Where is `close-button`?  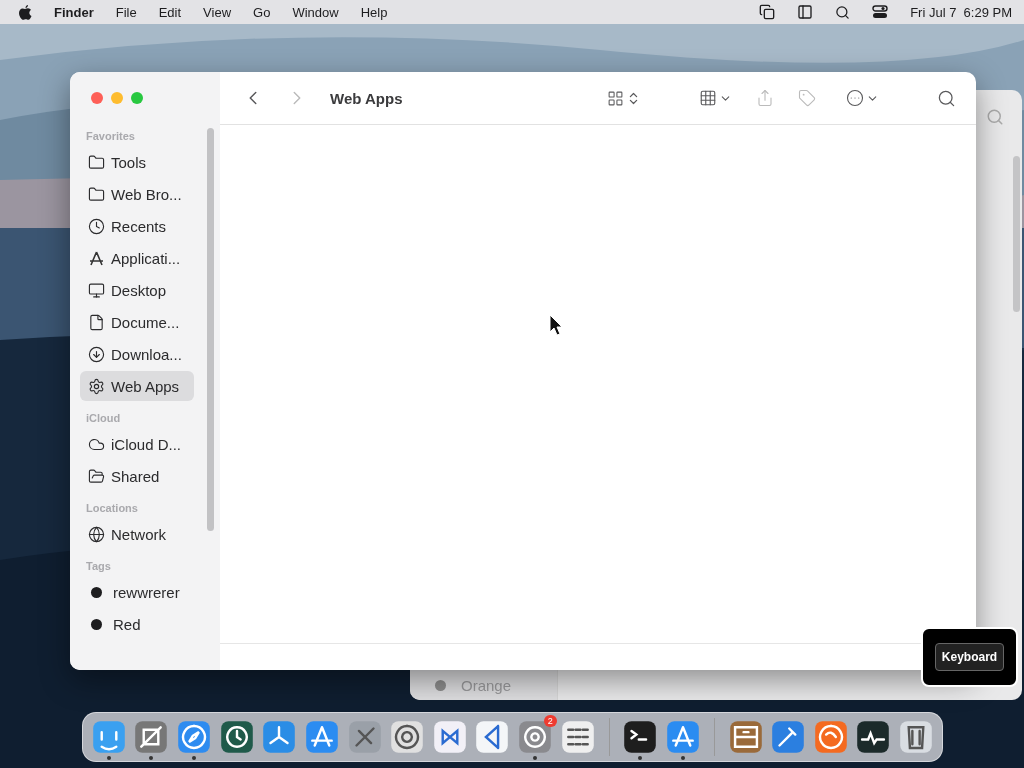
close-button is located at coordinates (97, 98).